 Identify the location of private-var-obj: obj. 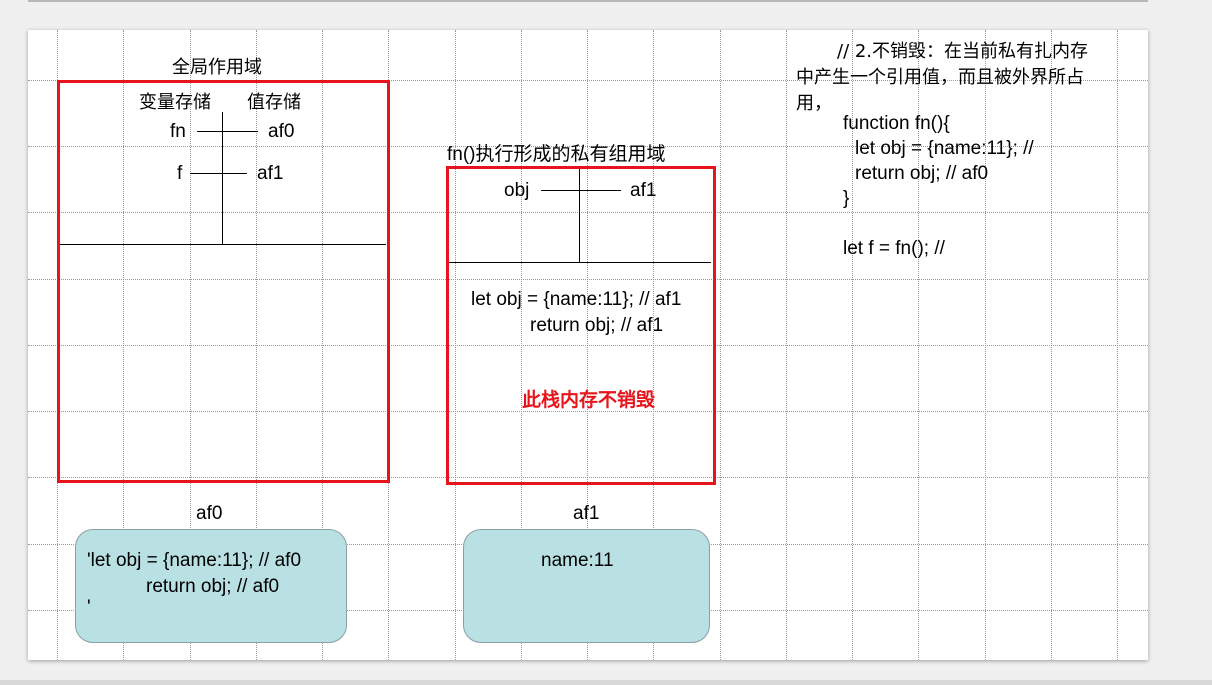
(517, 190).